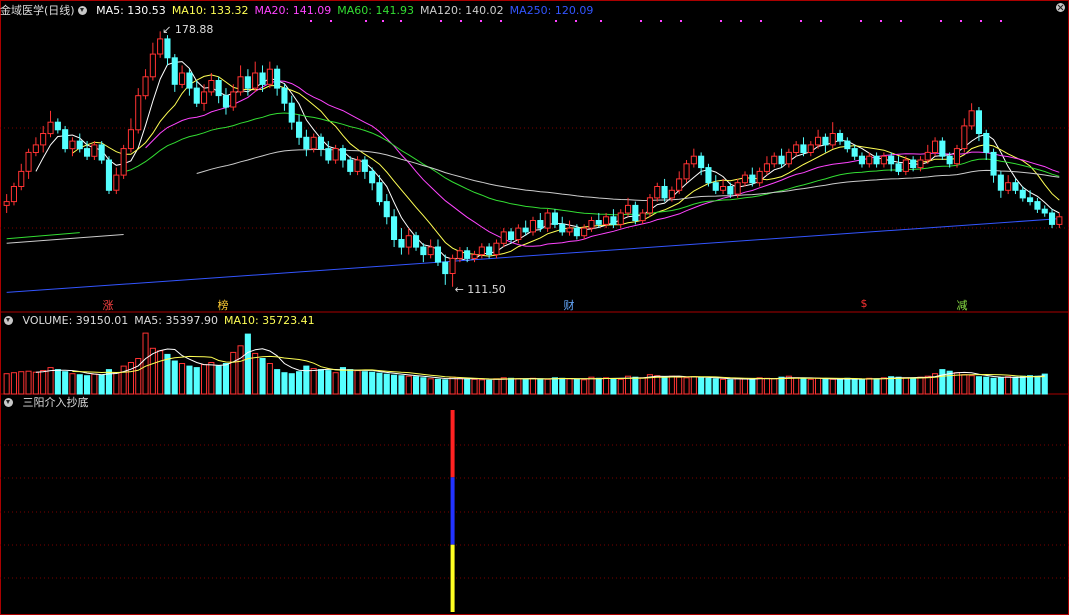 The image size is (1069, 615). What do you see at coordinates (108, 305) in the screenshot?
I see `event-marker: 涨` at bounding box center [108, 305].